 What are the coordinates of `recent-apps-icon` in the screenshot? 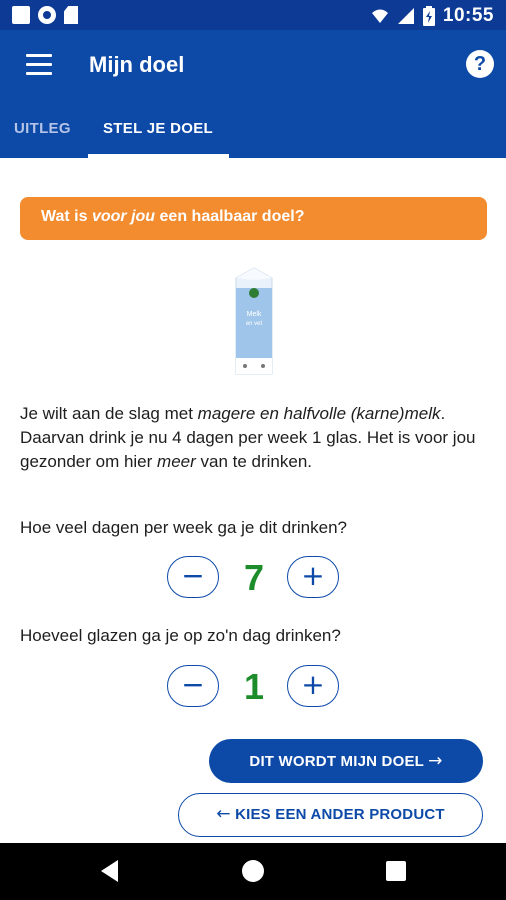 It's located at (396, 871).